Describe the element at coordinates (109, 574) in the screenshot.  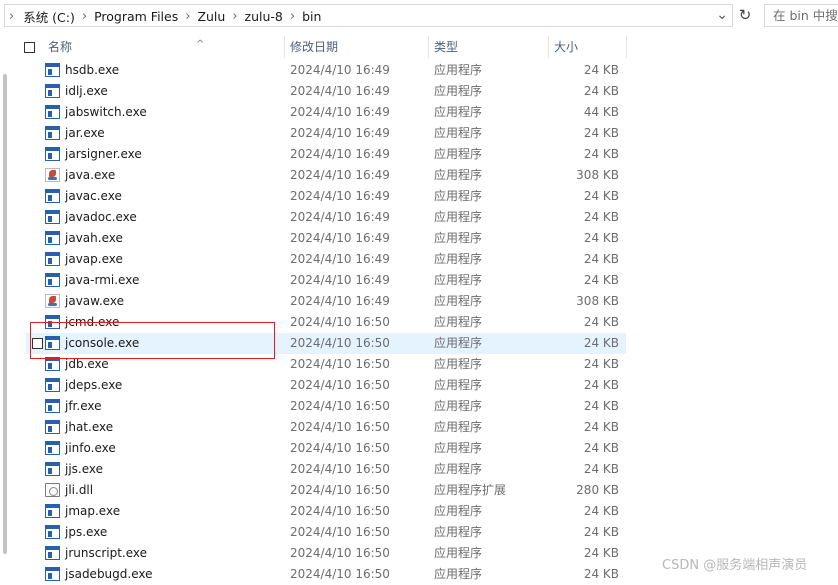
I see `file-name: jsadebugd.exe` at that location.